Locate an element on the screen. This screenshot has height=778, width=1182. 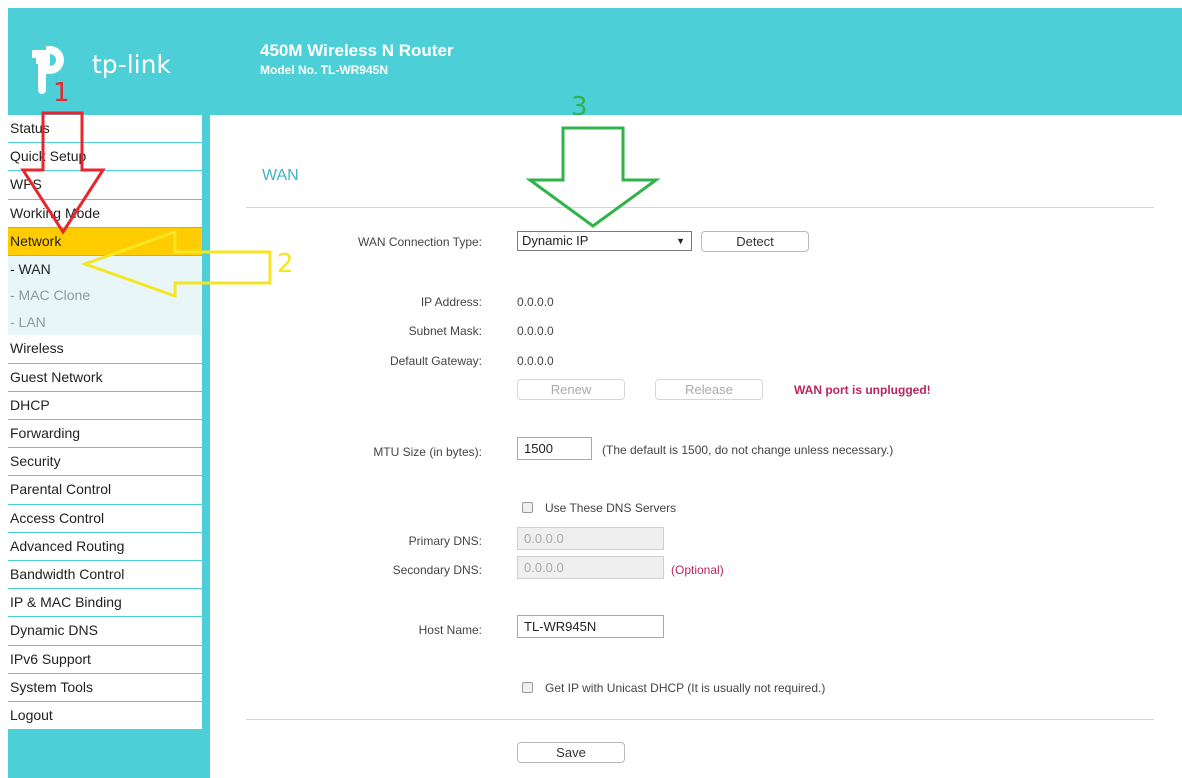
sidebar-item-bandwidth-control: Bandwidth Control is located at coordinates (105, 575).